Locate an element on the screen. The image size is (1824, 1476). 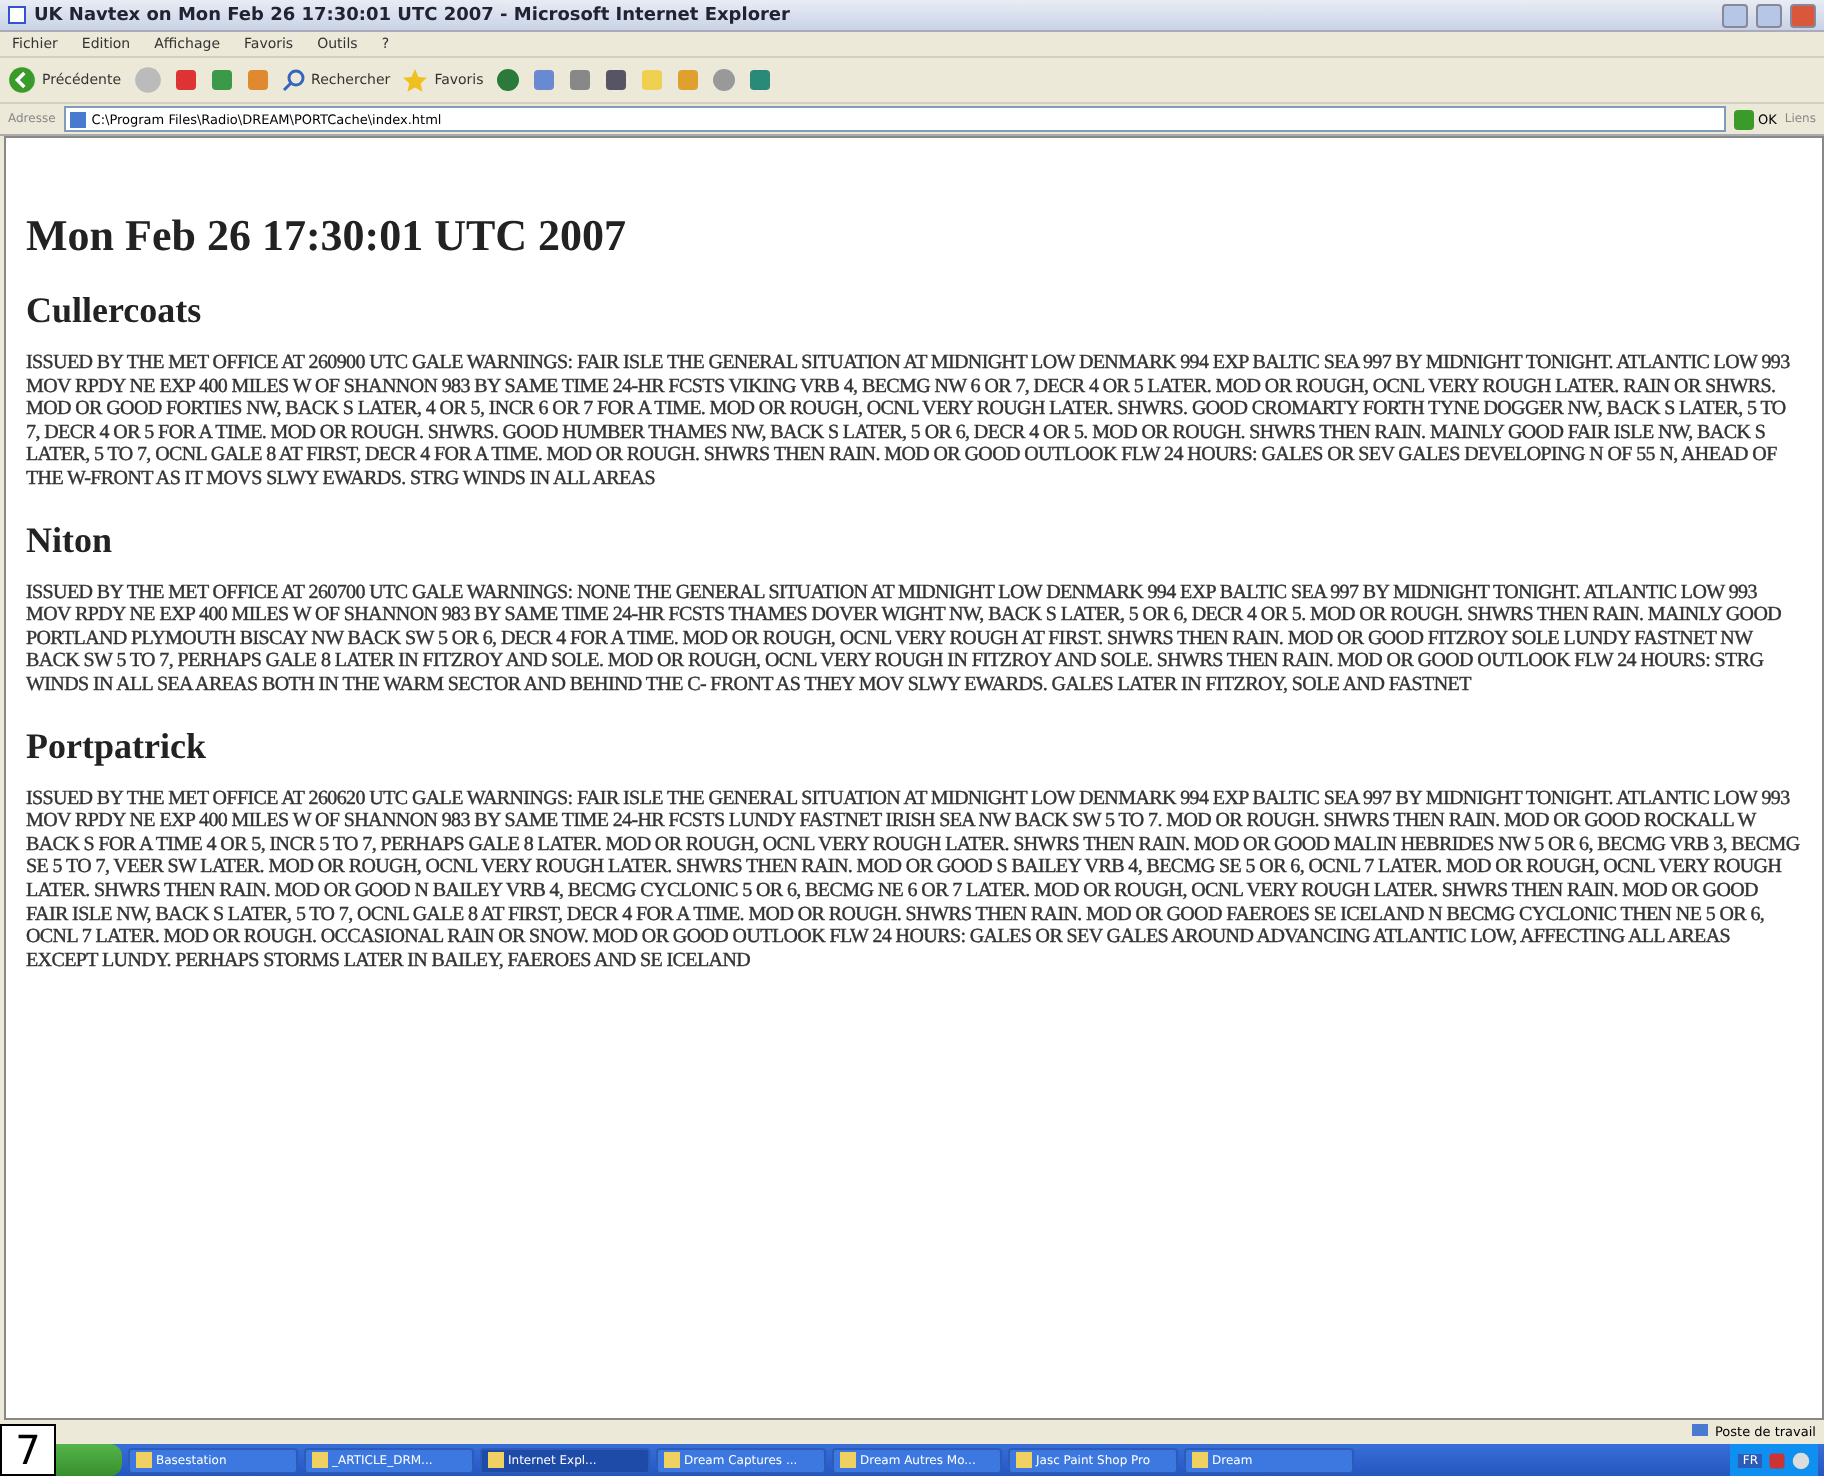
figure-number: 7 is located at coordinates (28, 1450).